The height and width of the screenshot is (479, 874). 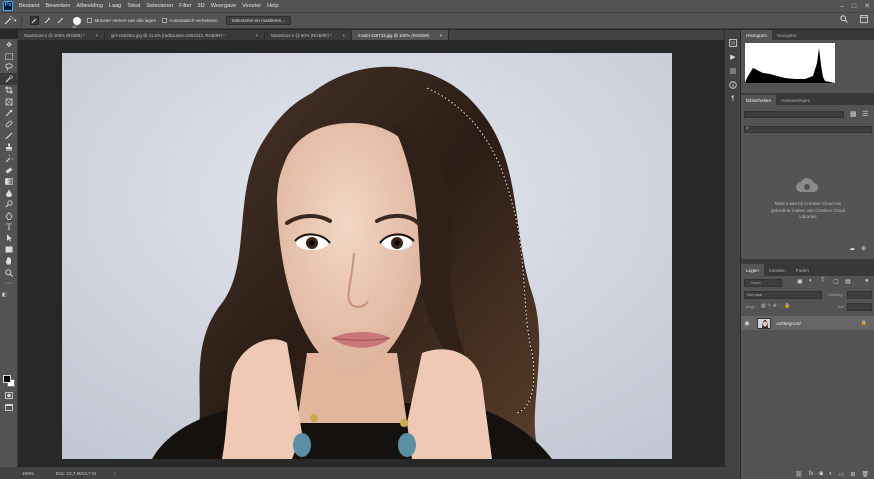 What do you see at coordinates (308, 35) in the screenshot?
I see `tab-naamloos-2: Naamloos-2 @ 50% (RGB/8#) * ×` at bounding box center [308, 35].